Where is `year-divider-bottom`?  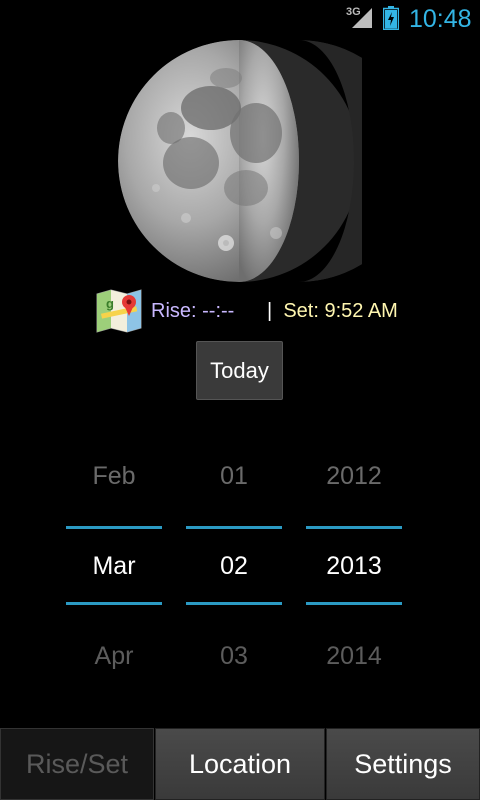
year-divider-bottom is located at coordinates (354, 603).